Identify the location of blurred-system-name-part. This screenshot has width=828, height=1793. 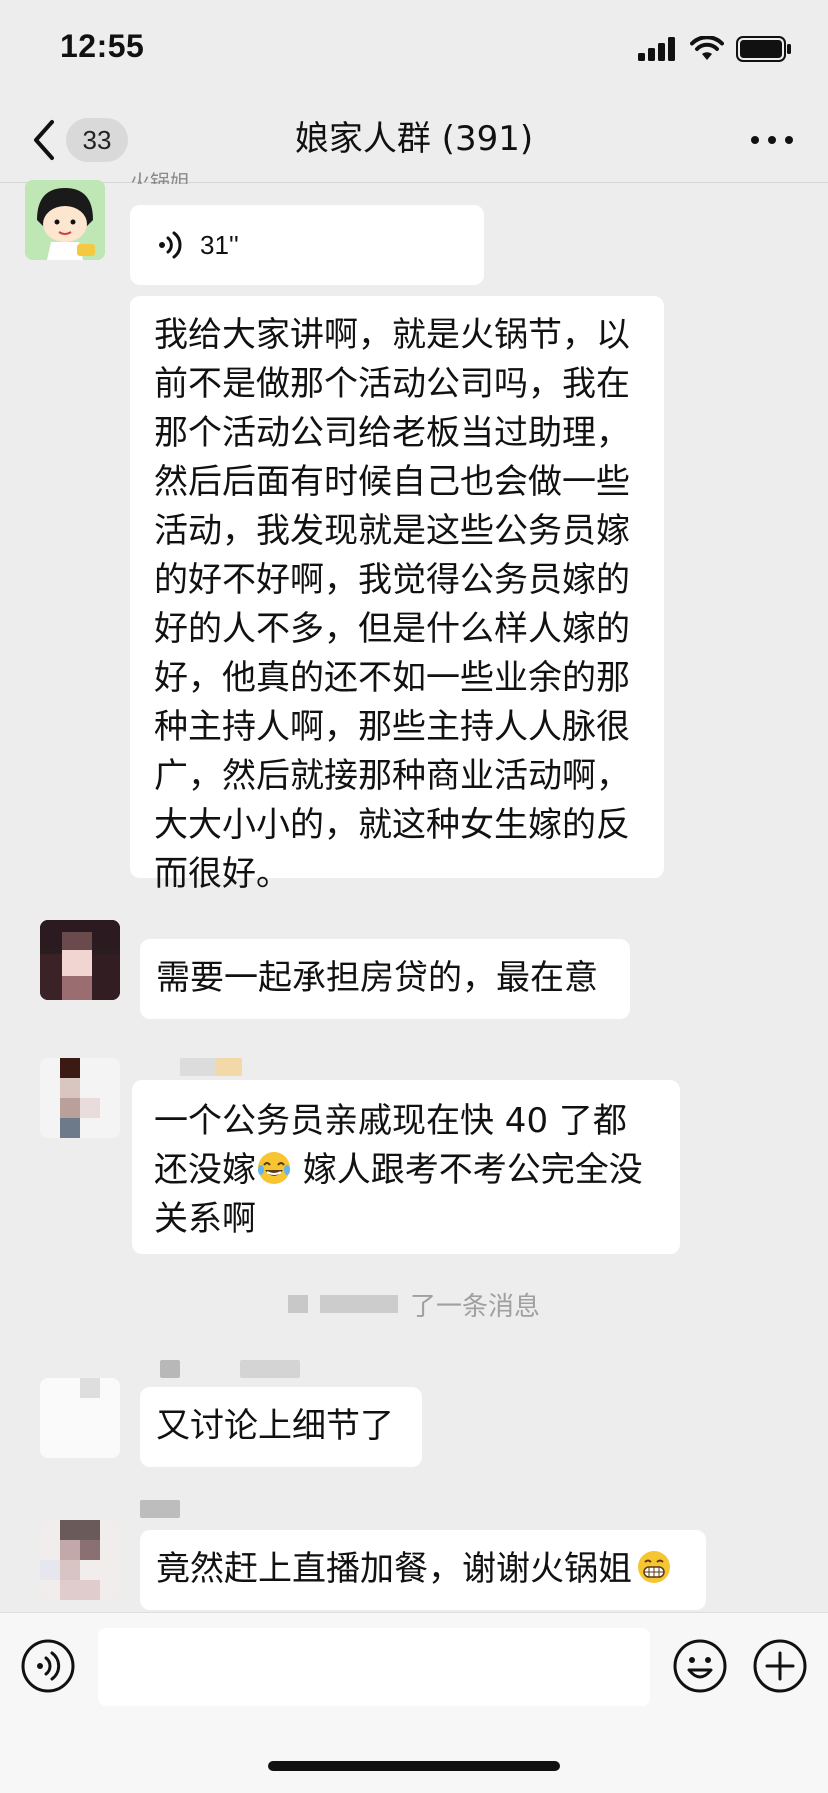
(297, 1304).